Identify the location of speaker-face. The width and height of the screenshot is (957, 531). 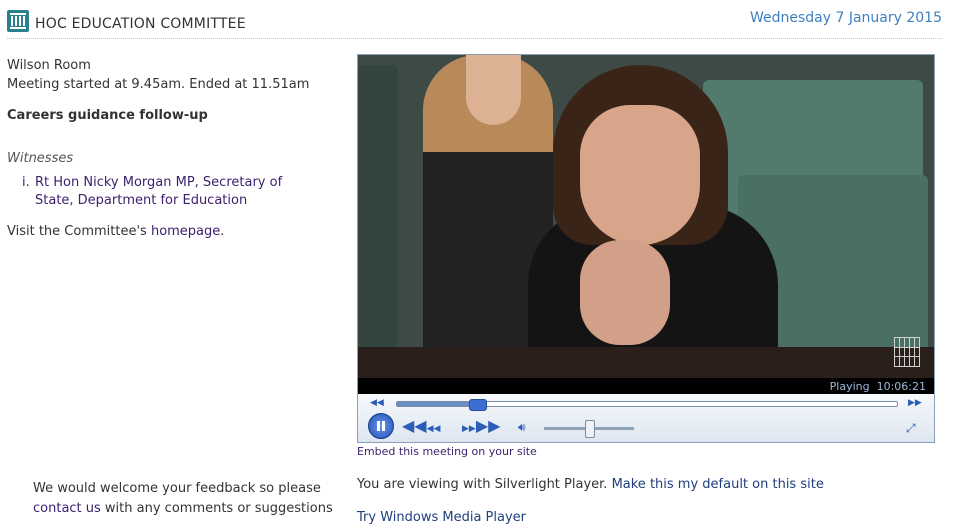
(640, 175).